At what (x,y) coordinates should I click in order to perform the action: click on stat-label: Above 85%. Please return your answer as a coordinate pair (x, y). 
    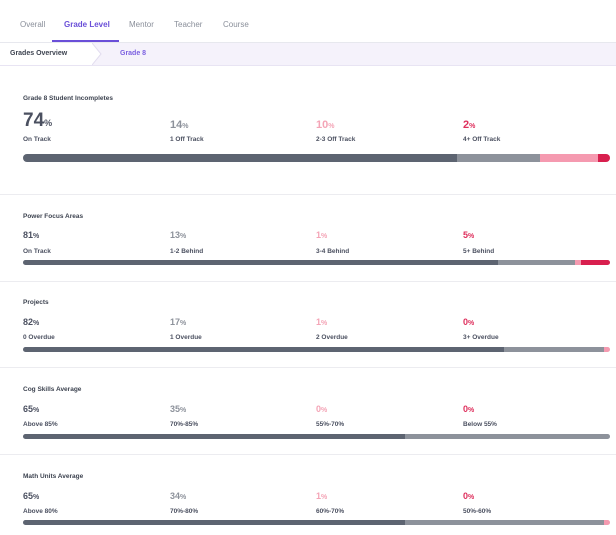
    Looking at the image, I should click on (40, 424).